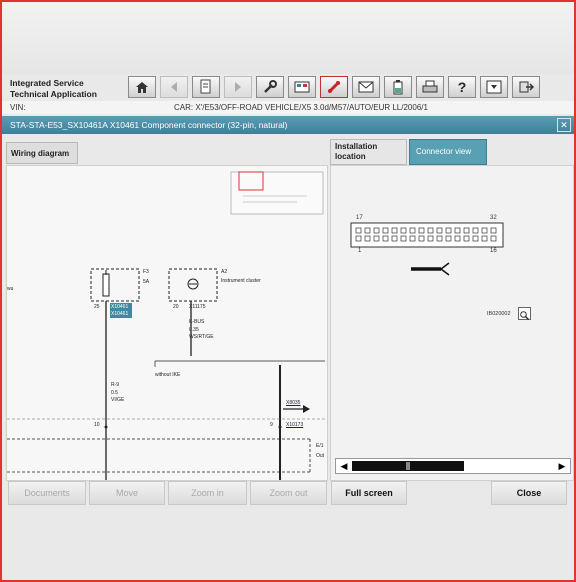  I want to click on fuse-symbol, so click(106, 285).